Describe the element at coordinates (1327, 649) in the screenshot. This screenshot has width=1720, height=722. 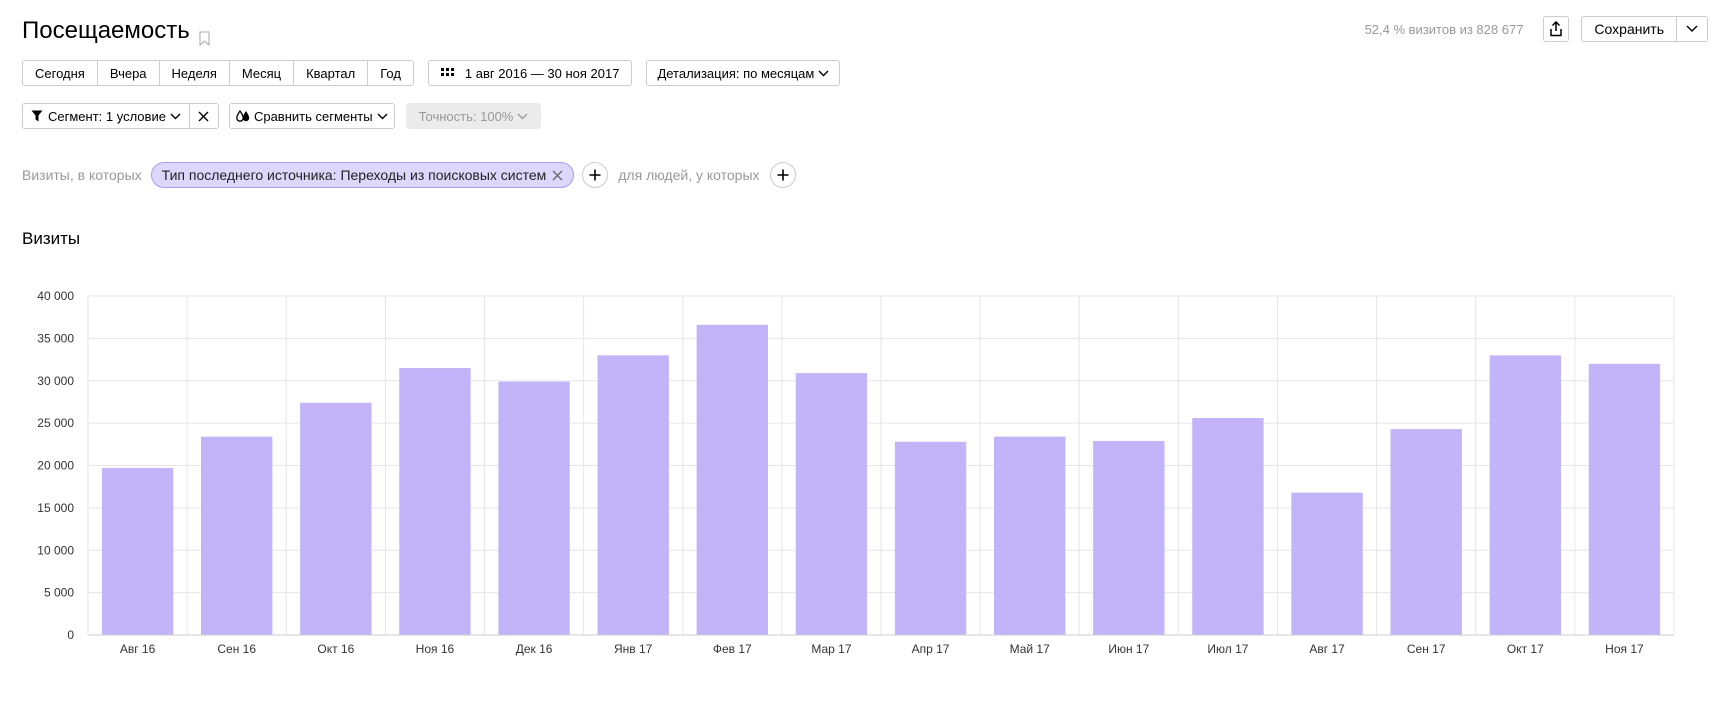
I see `x-tick-label: Авг 17` at that location.